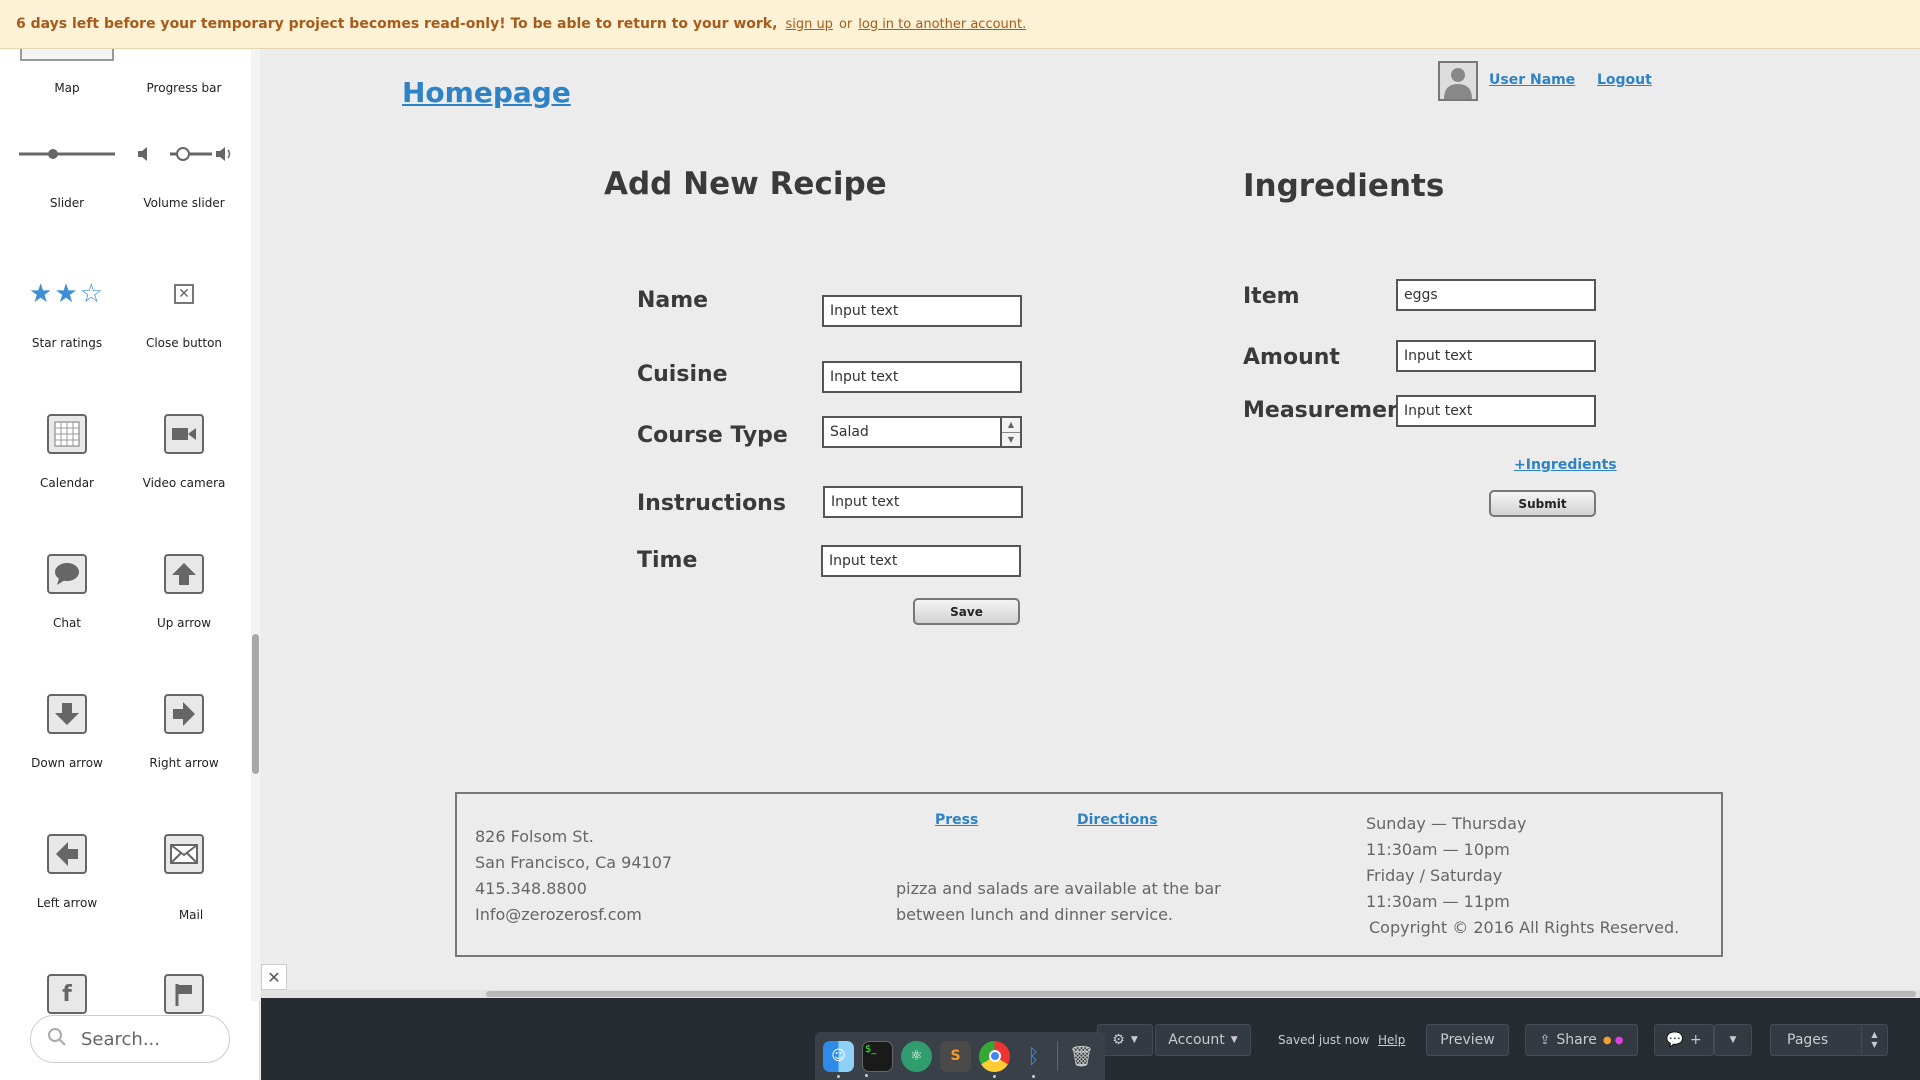 The width and height of the screenshot is (1920, 1080). I want to click on component-close-button: ✕ Close button, so click(184, 307).